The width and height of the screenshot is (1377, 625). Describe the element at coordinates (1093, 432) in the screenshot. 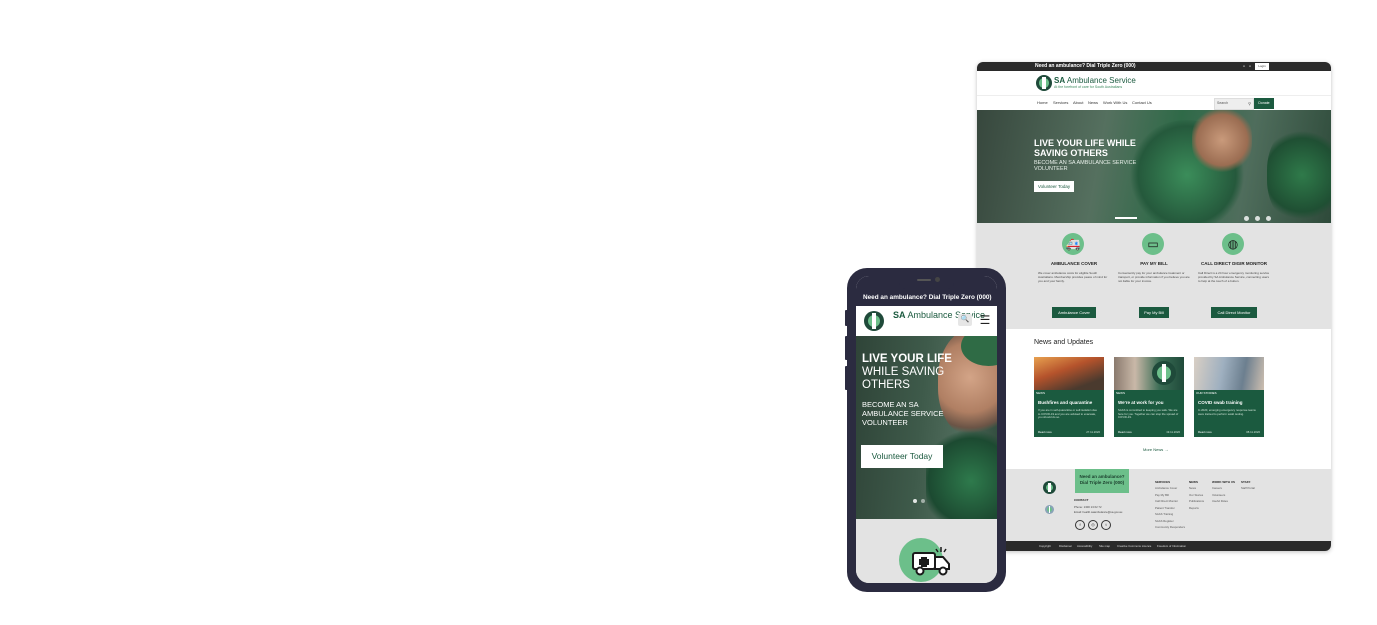

I see `news-card-date: 27.11.2020` at that location.